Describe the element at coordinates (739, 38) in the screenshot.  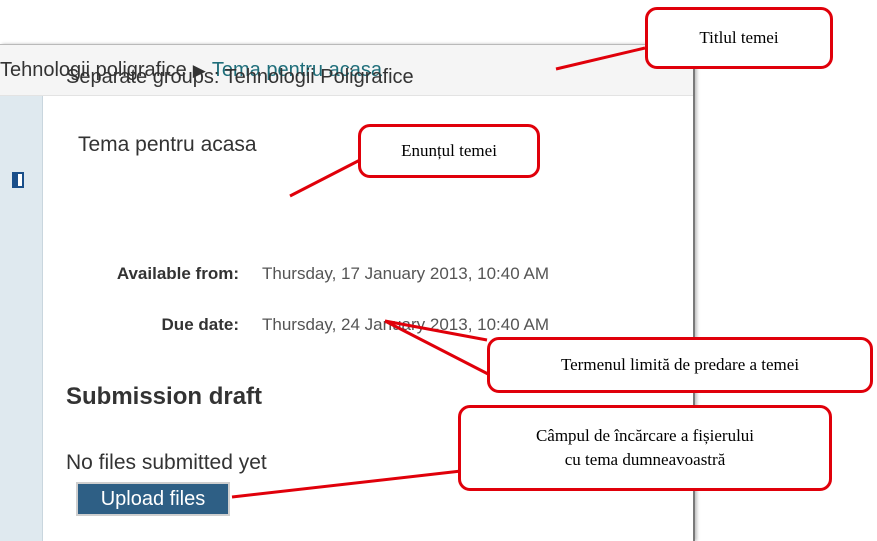
I see `callout-title: Titlul temei` at that location.